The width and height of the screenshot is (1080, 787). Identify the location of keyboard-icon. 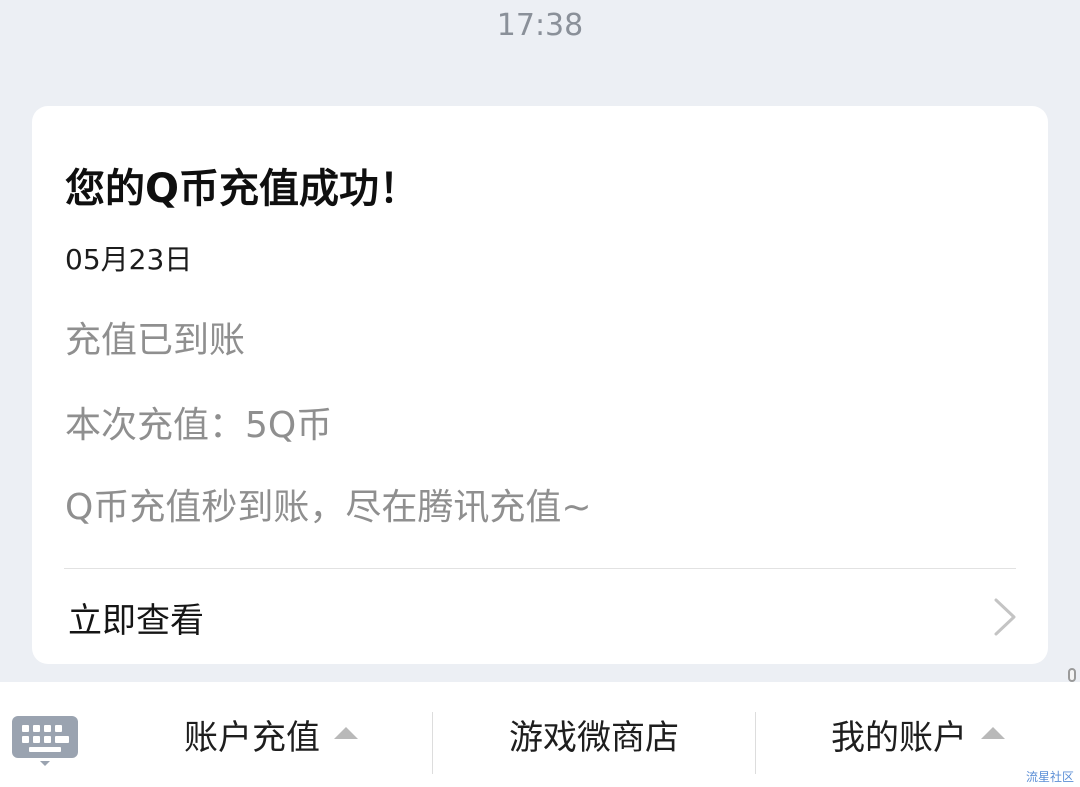
(45, 741).